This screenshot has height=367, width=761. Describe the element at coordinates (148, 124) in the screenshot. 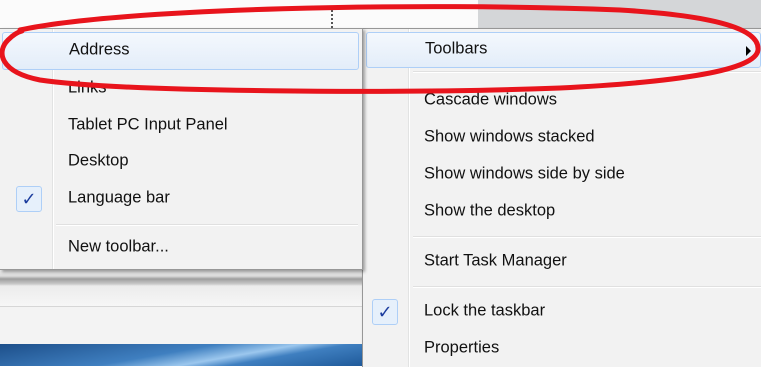

I see `menu-item-label: Tablet PC Input Panel` at that location.